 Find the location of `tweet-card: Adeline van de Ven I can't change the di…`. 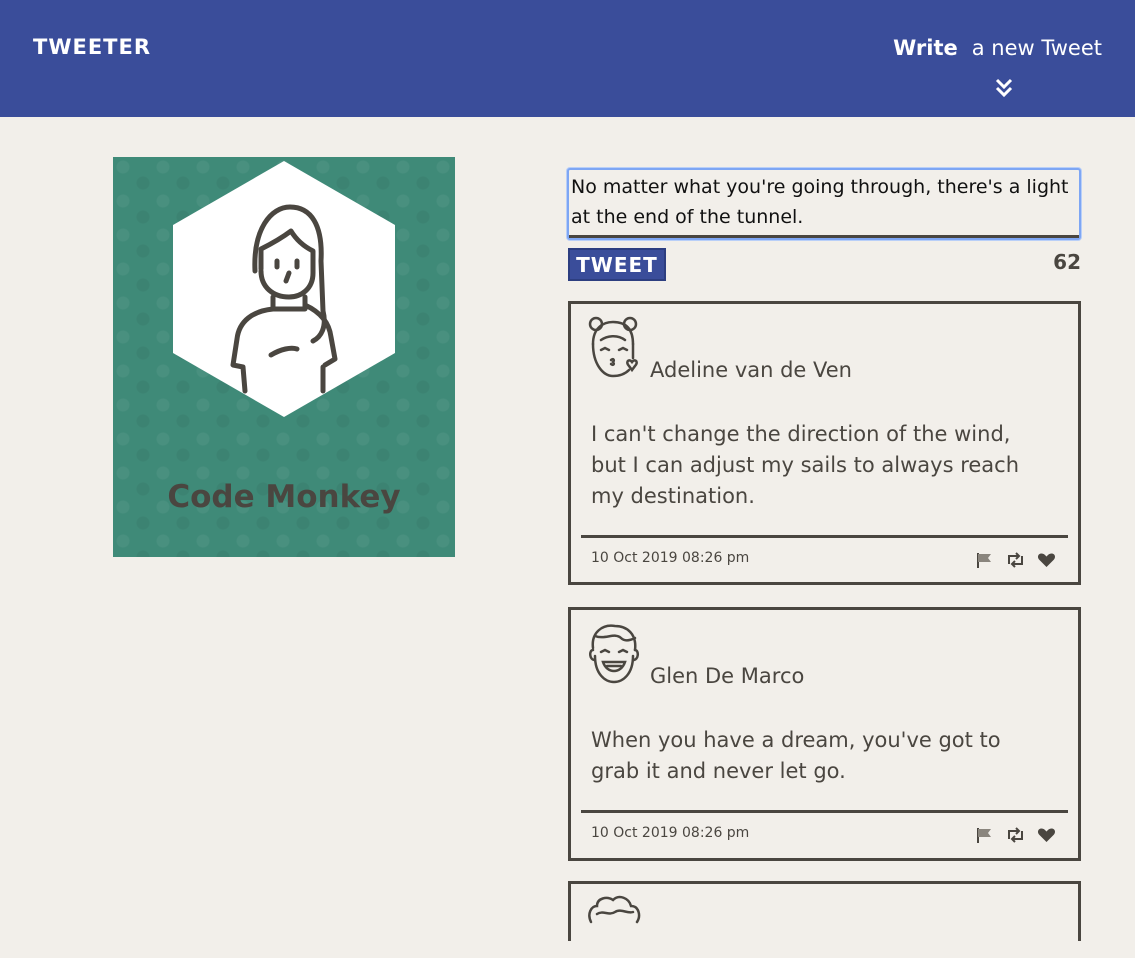

tweet-card: Adeline van de Ven I can't change the di… is located at coordinates (824, 443).